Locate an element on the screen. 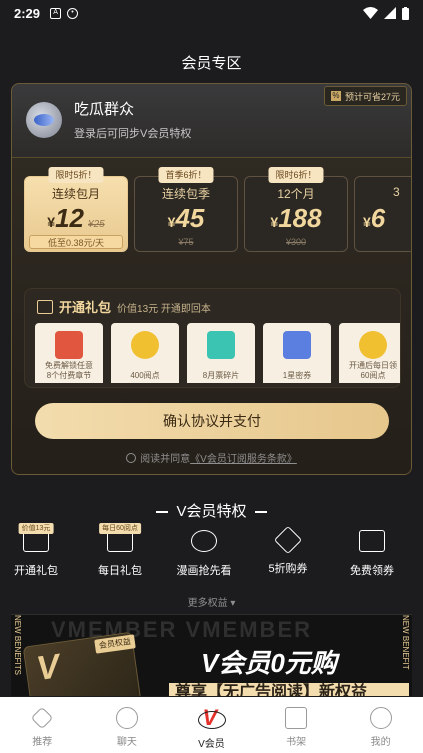  eye-icon is located at coordinates (204, 541).